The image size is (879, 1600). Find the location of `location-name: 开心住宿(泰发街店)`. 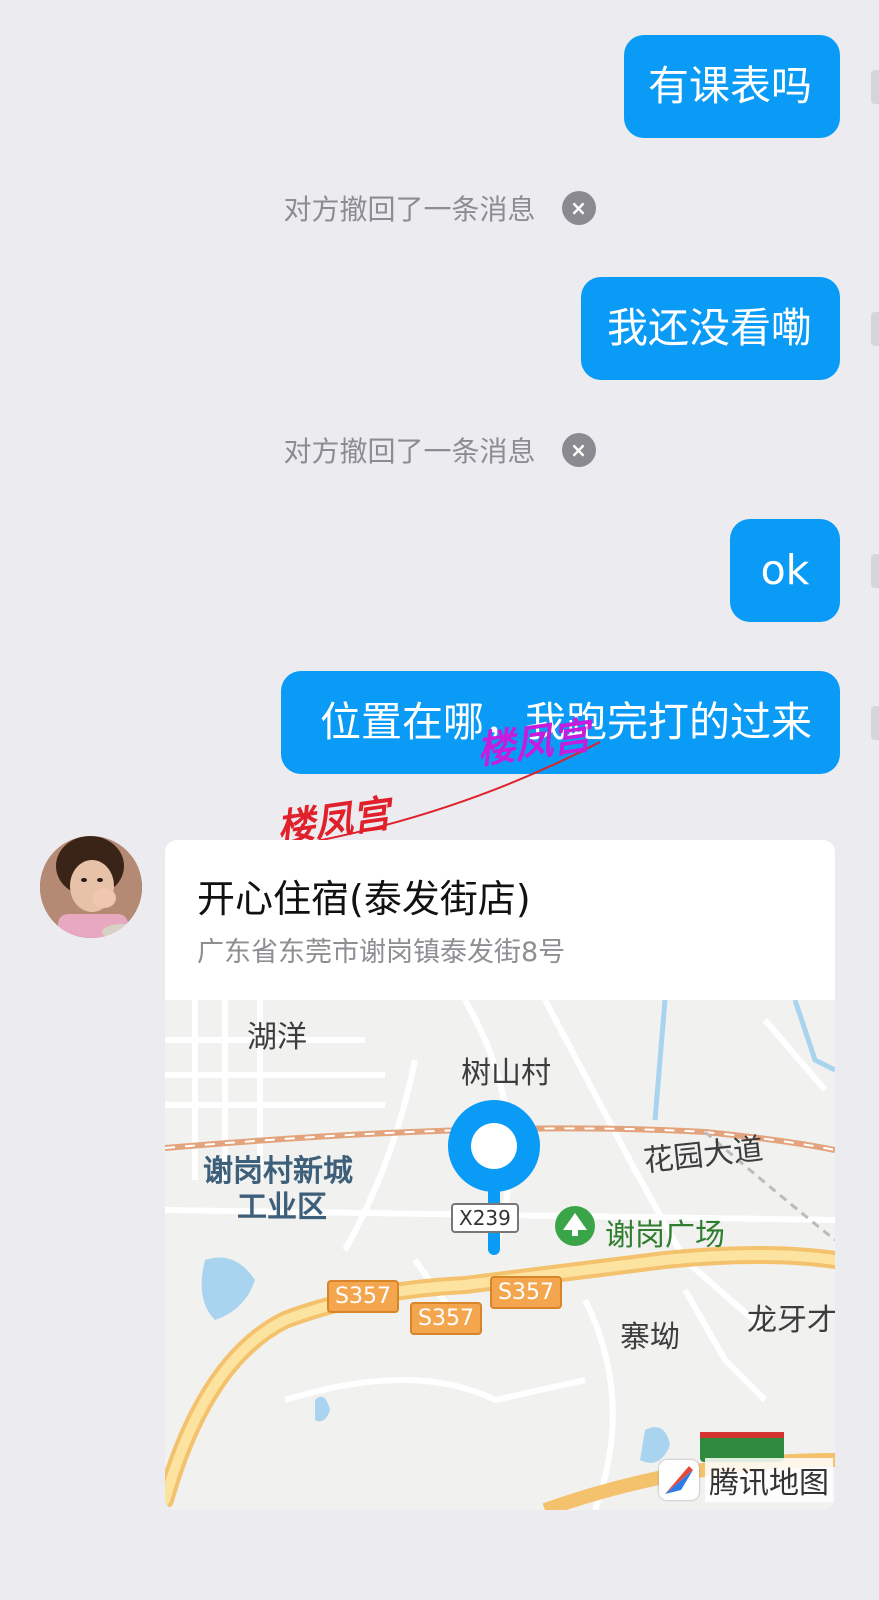

location-name: 开心住宿(泰发街店) is located at coordinates (364, 899).